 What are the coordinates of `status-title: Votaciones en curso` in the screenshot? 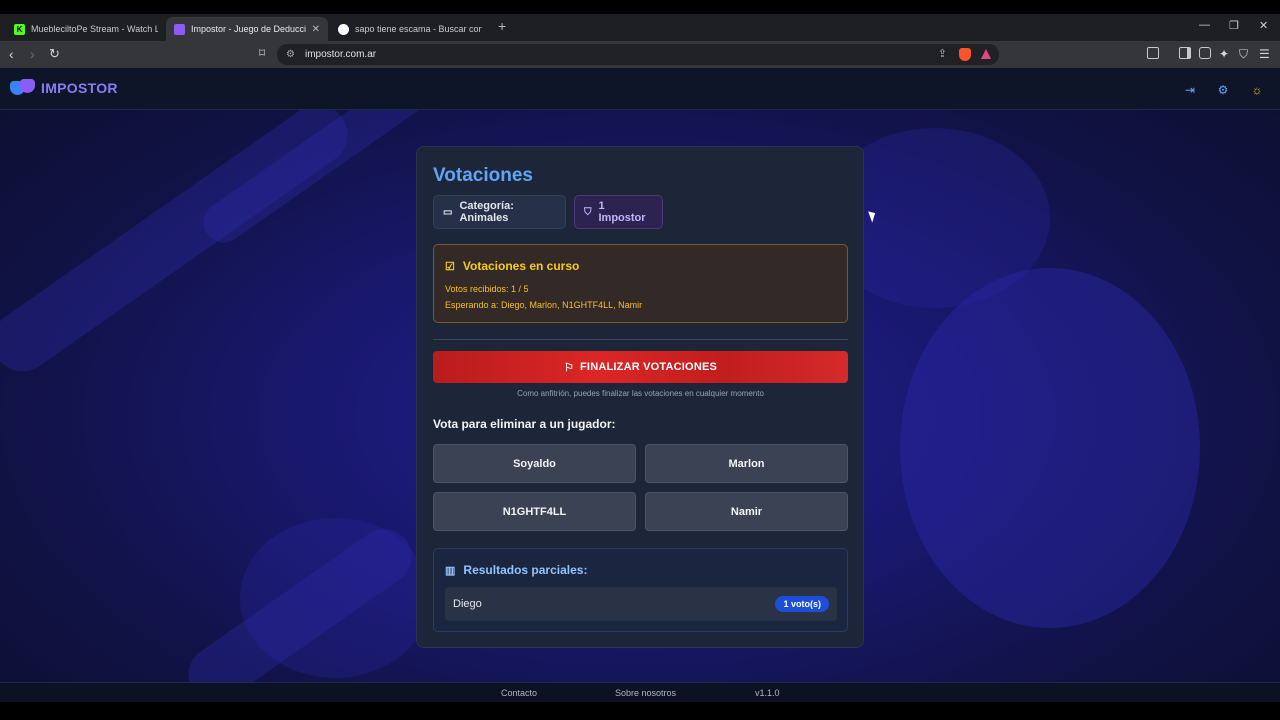 It's located at (521, 266).